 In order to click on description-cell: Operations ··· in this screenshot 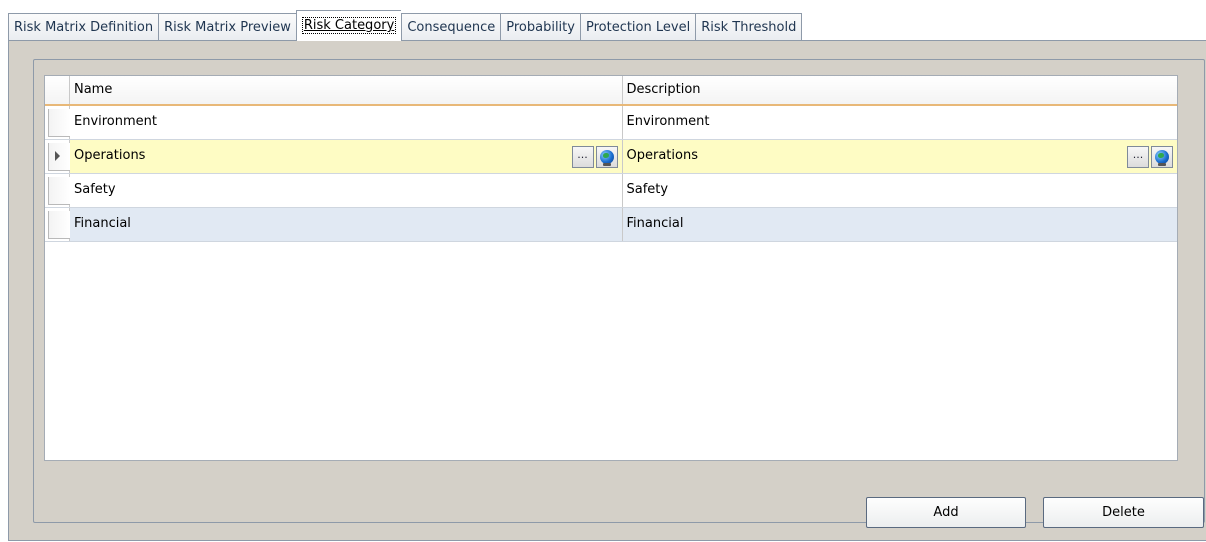, I will do `click(900, 156)`.